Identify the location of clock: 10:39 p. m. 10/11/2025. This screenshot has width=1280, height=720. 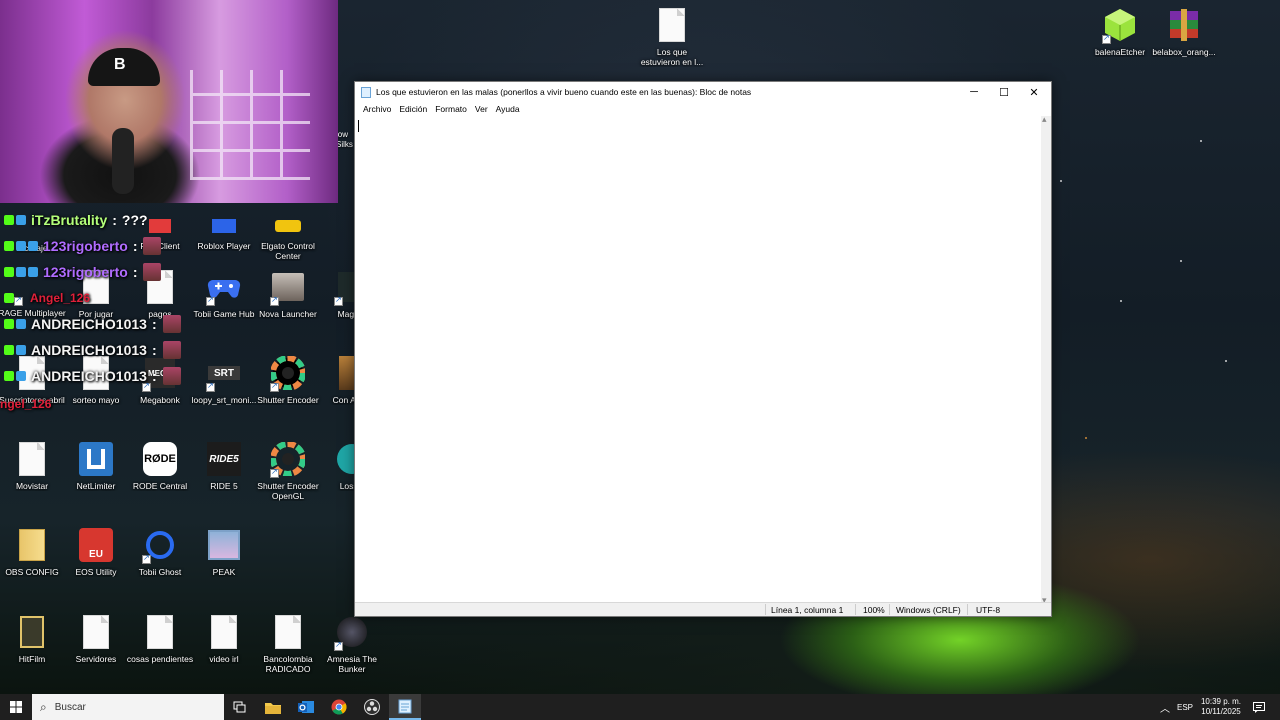
(1221, 707).